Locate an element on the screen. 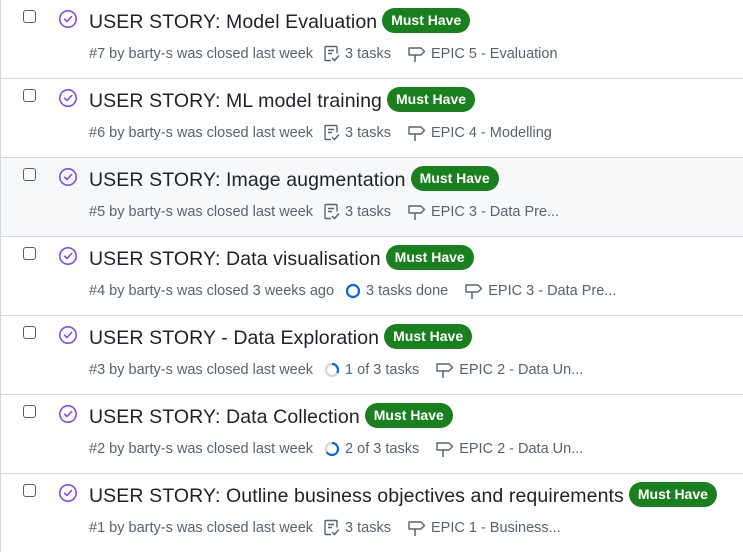 This screenshot has height=553, width=743. issue-title-link: USER STORY: Image augmentation is located at coordinates (247, 180).